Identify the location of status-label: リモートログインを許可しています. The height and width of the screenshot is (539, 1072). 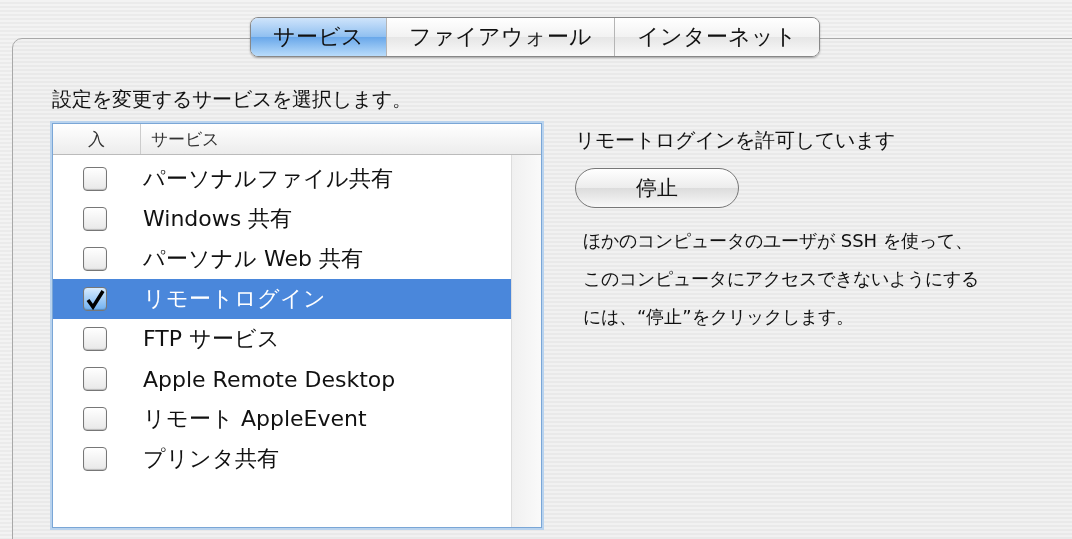
(735, 140).